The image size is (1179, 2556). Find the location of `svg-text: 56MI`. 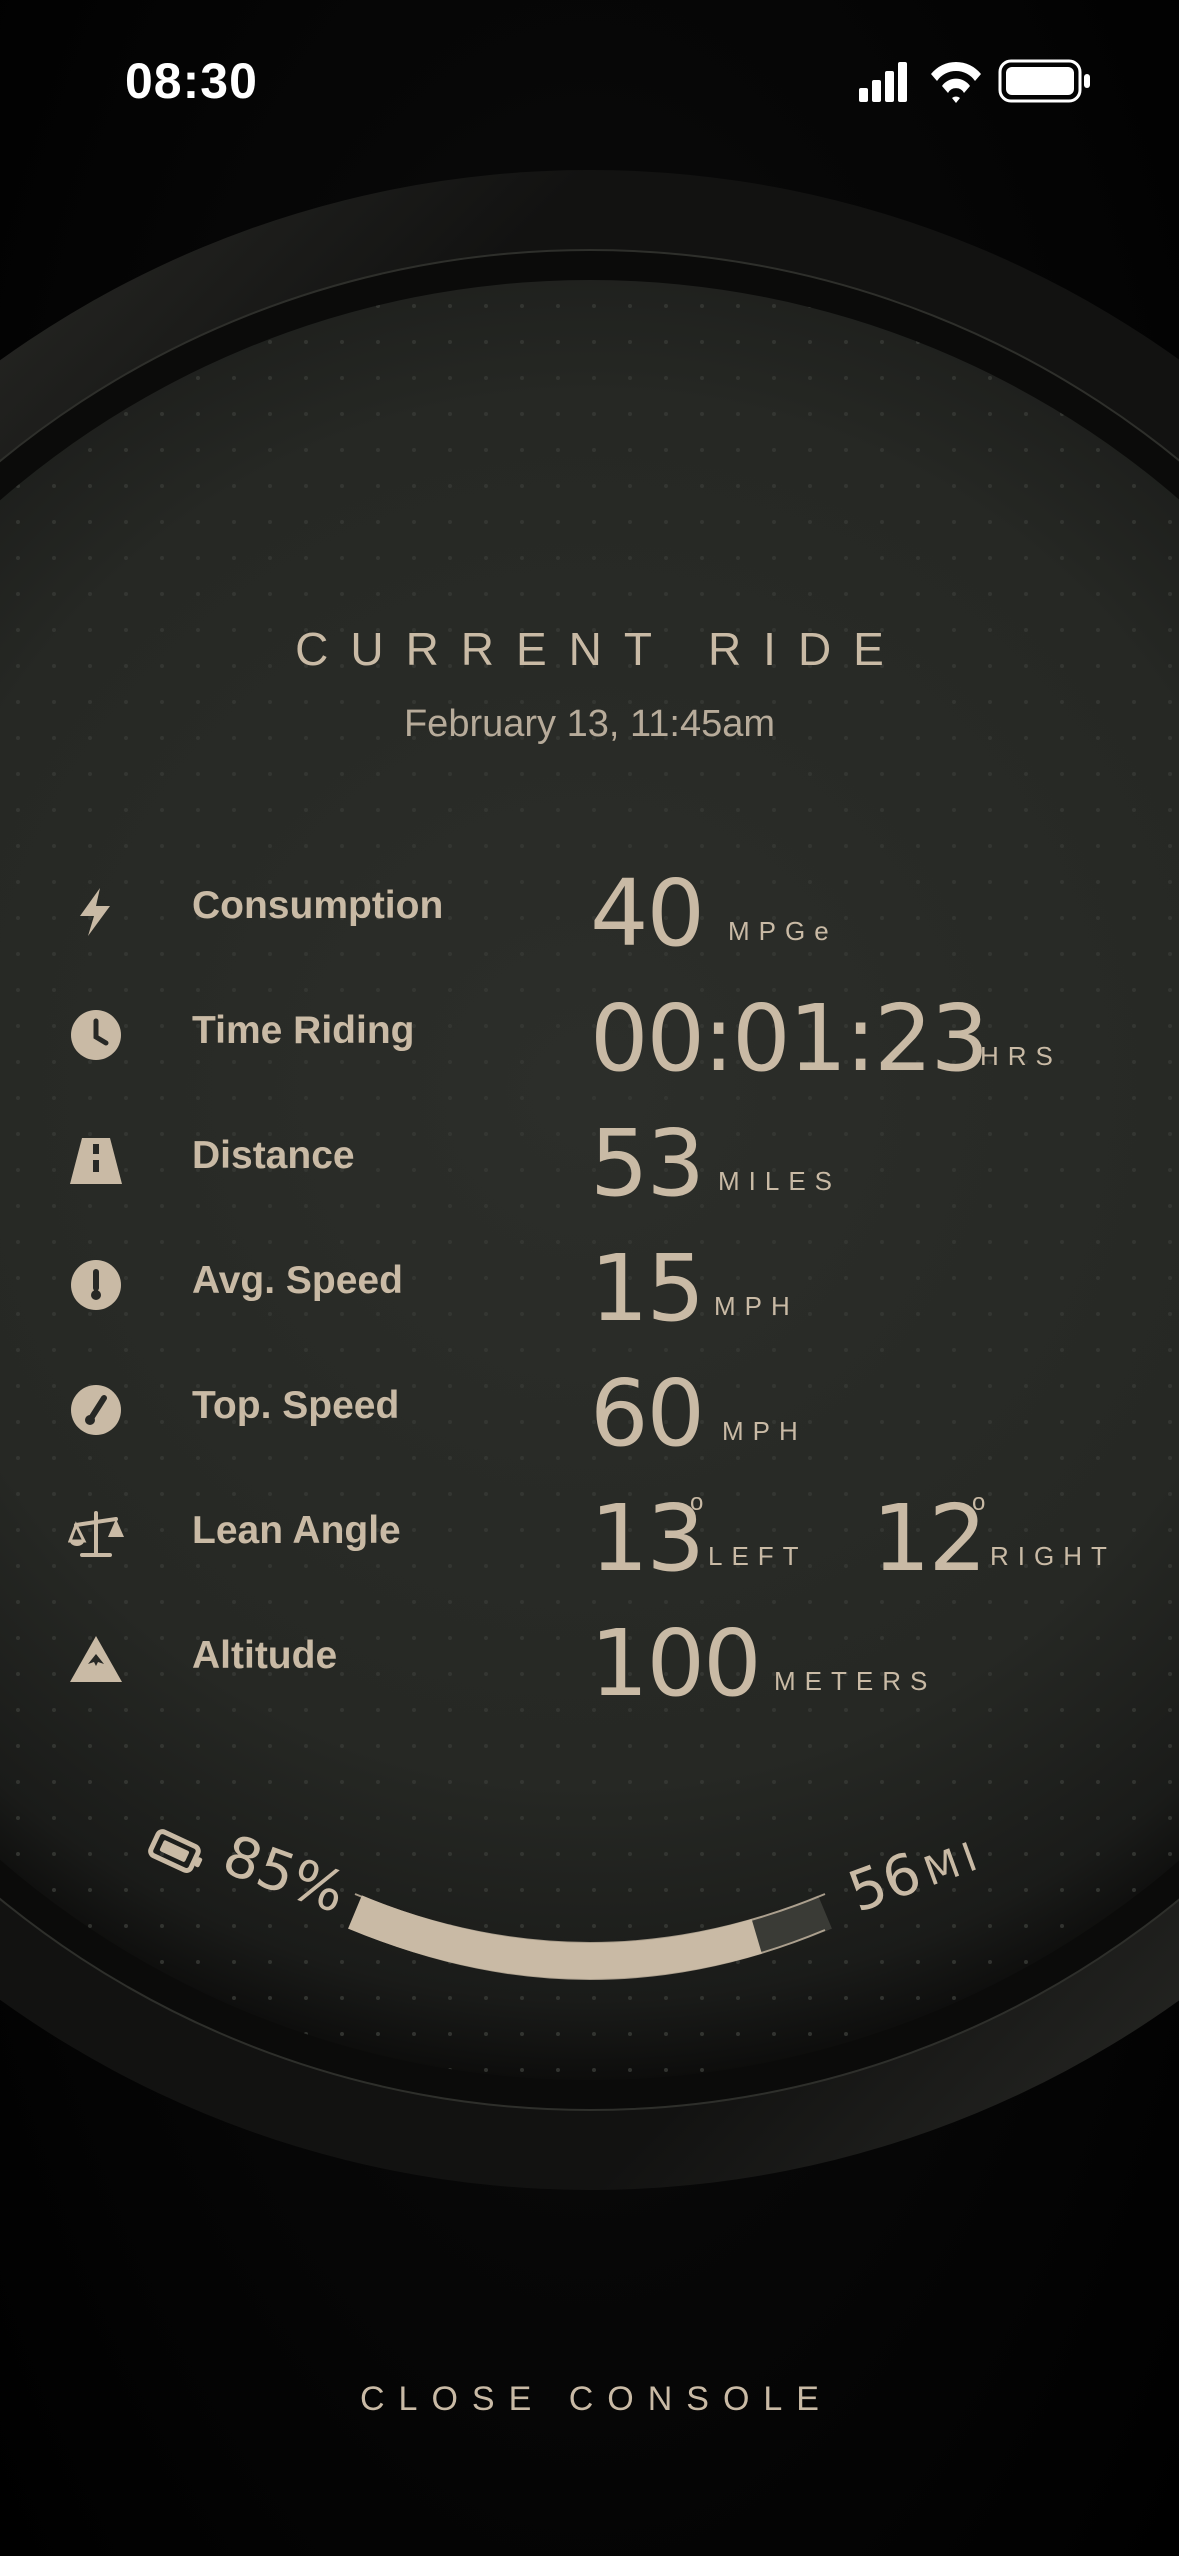

svg-text: 56MI is located at coordinates (915, 1871).